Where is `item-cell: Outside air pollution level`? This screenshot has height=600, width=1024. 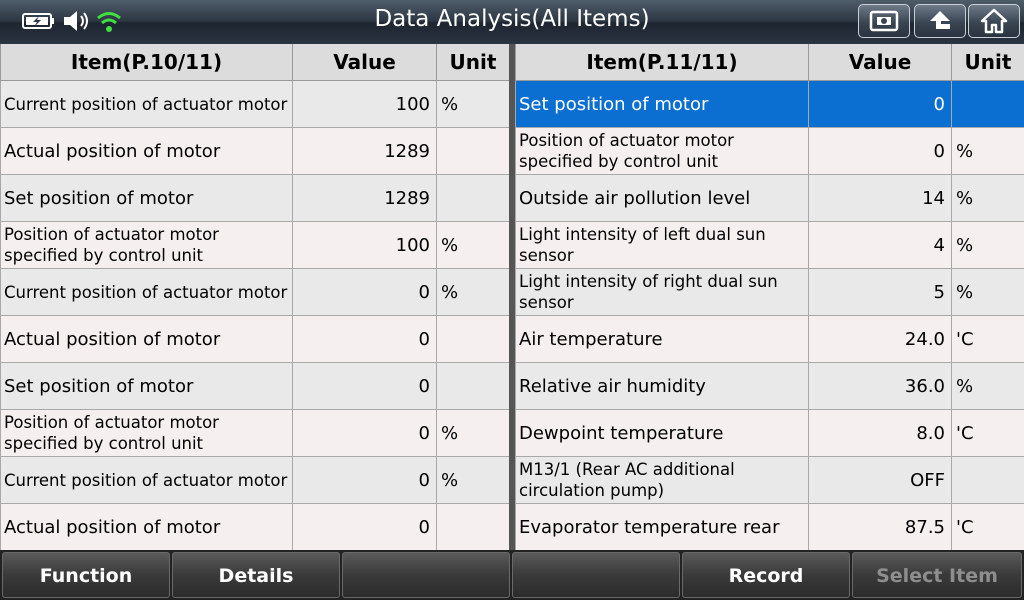
item-cell: Outside air pollution level is located at coordinates (662, 198).